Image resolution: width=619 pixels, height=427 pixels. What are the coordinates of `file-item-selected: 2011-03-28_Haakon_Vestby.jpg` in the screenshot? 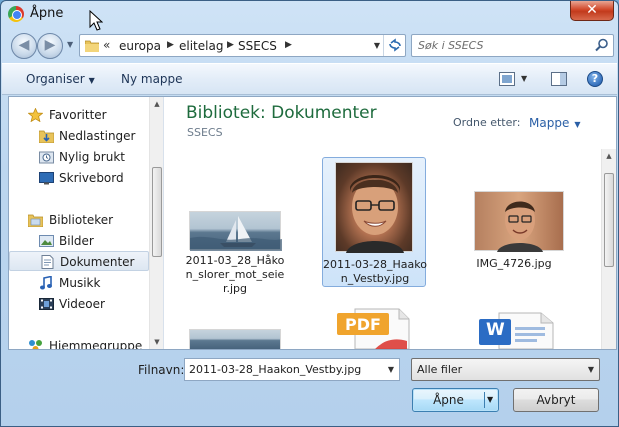 It's located at (374, 222).